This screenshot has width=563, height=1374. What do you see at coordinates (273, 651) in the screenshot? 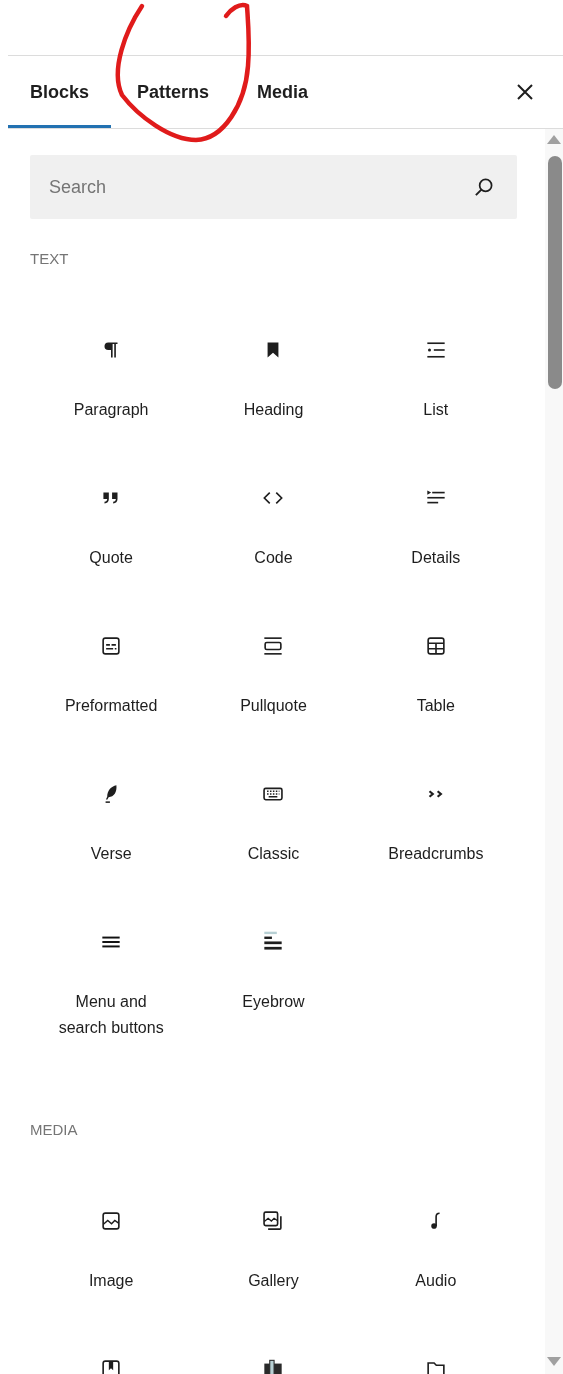
I see `block-button: Pullquote` at bounding box center [273, 651].